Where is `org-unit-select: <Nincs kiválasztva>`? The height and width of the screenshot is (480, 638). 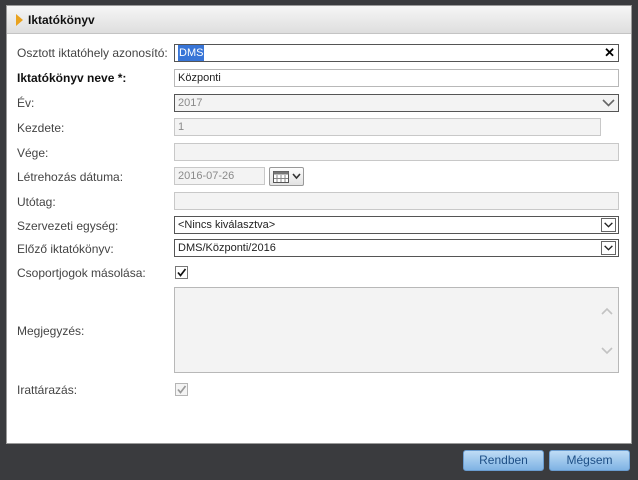 org-unit-select: <Nincs kiválasztva> is located at coordinates (396, 225).